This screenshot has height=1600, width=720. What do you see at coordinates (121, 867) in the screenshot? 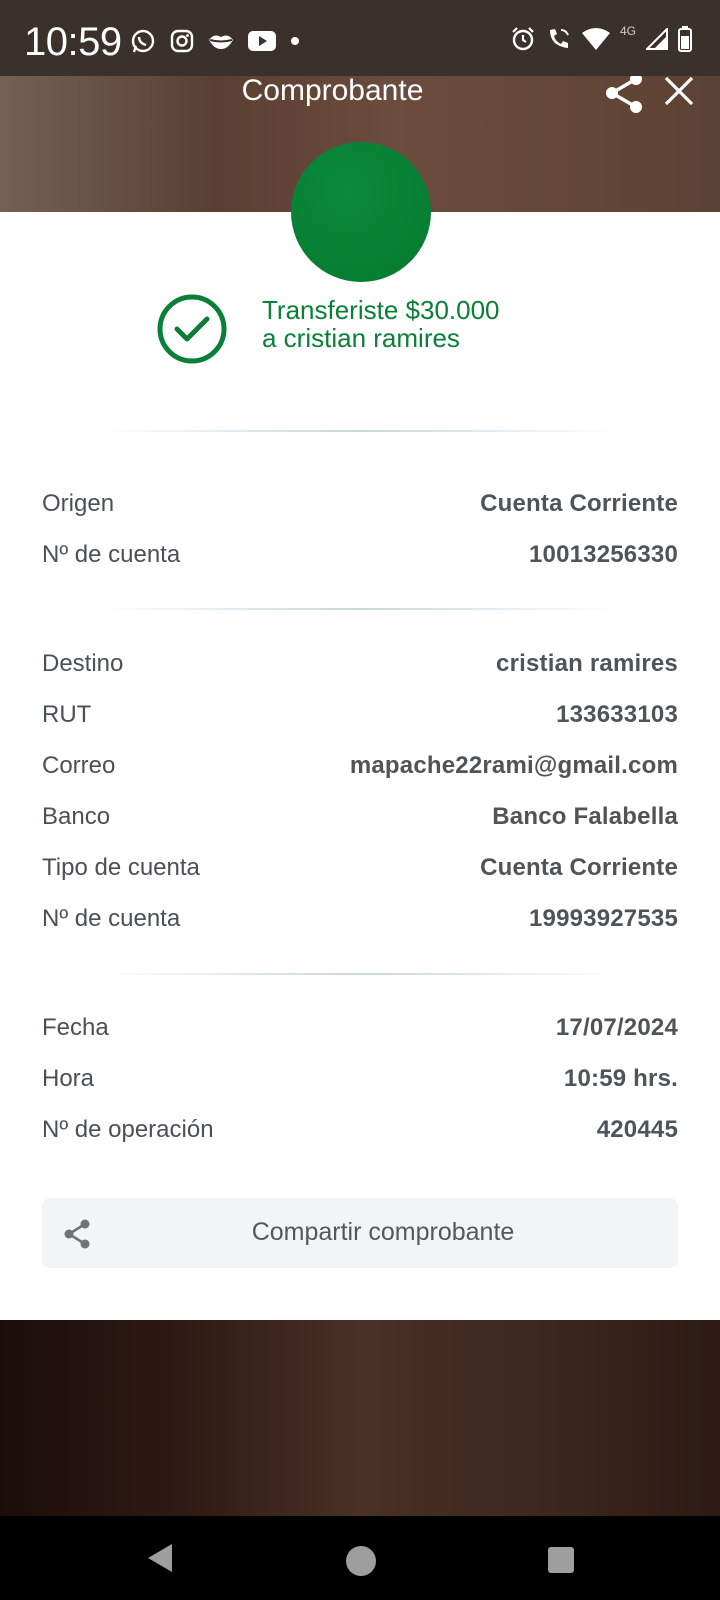
I see `row-label: Tipo de cuenta` at bounding box center [121, 867].